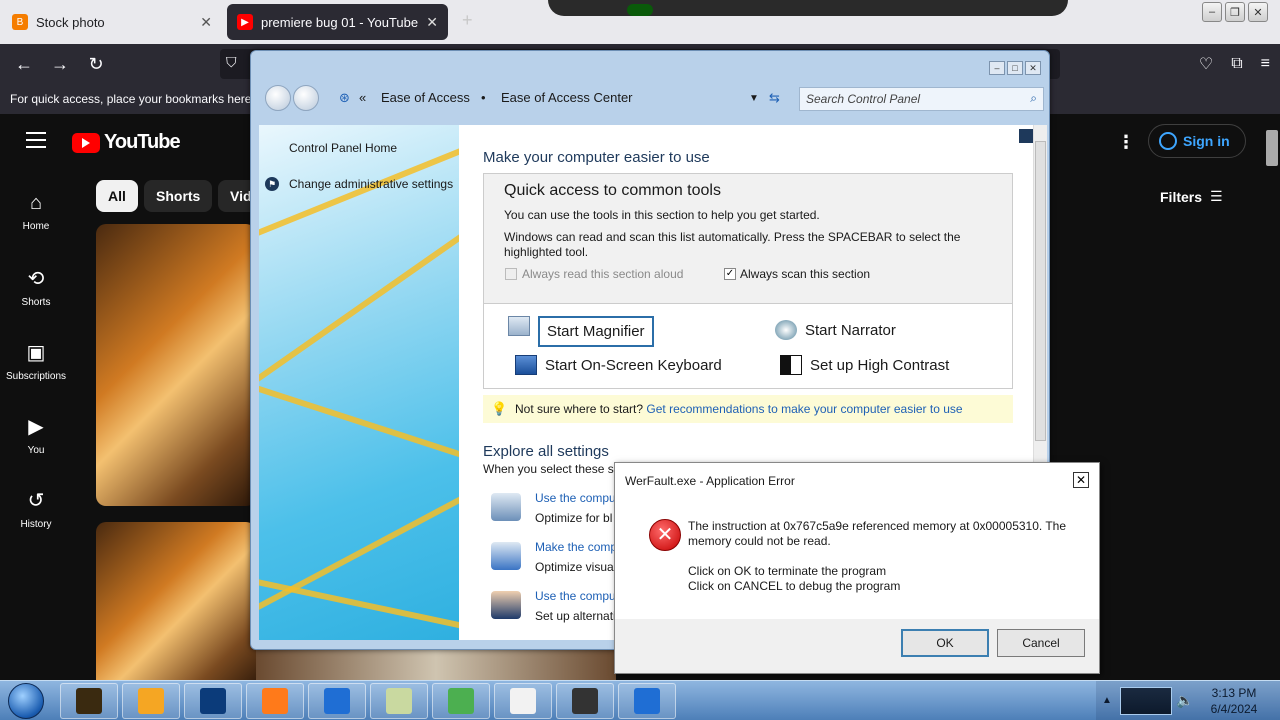  Describe the element at coordinates (36, 142) in the screenshot. I see `hamburger-menu-icon` at that location.